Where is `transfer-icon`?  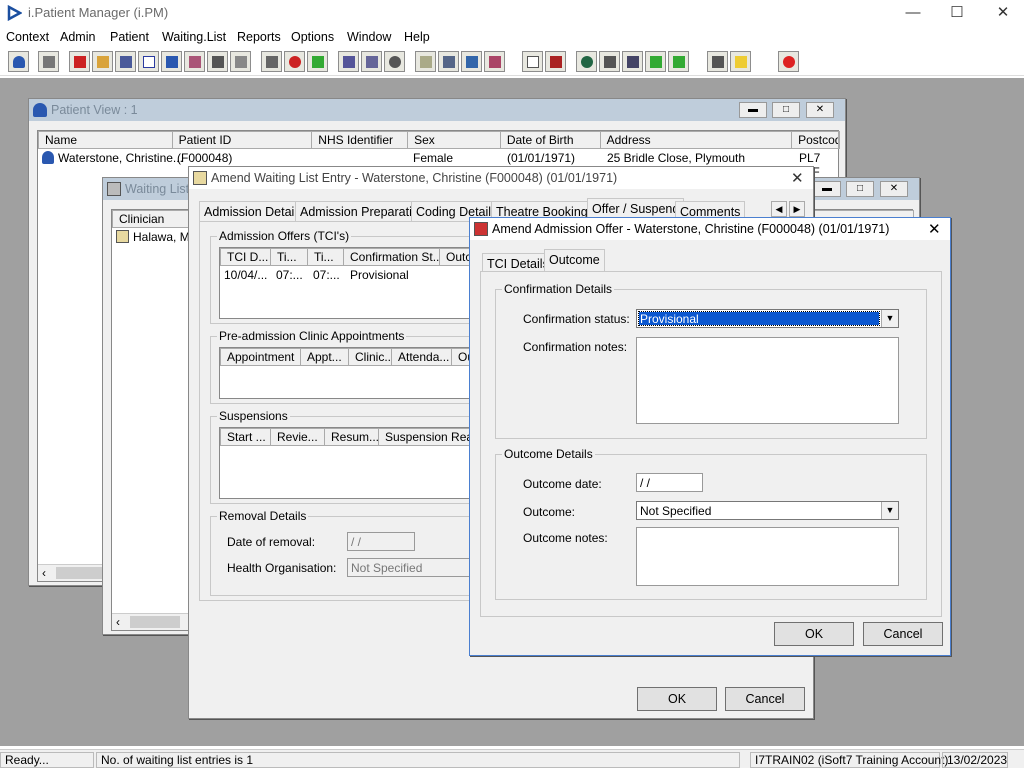
transfer-icon is located at coordinates (494, 61).